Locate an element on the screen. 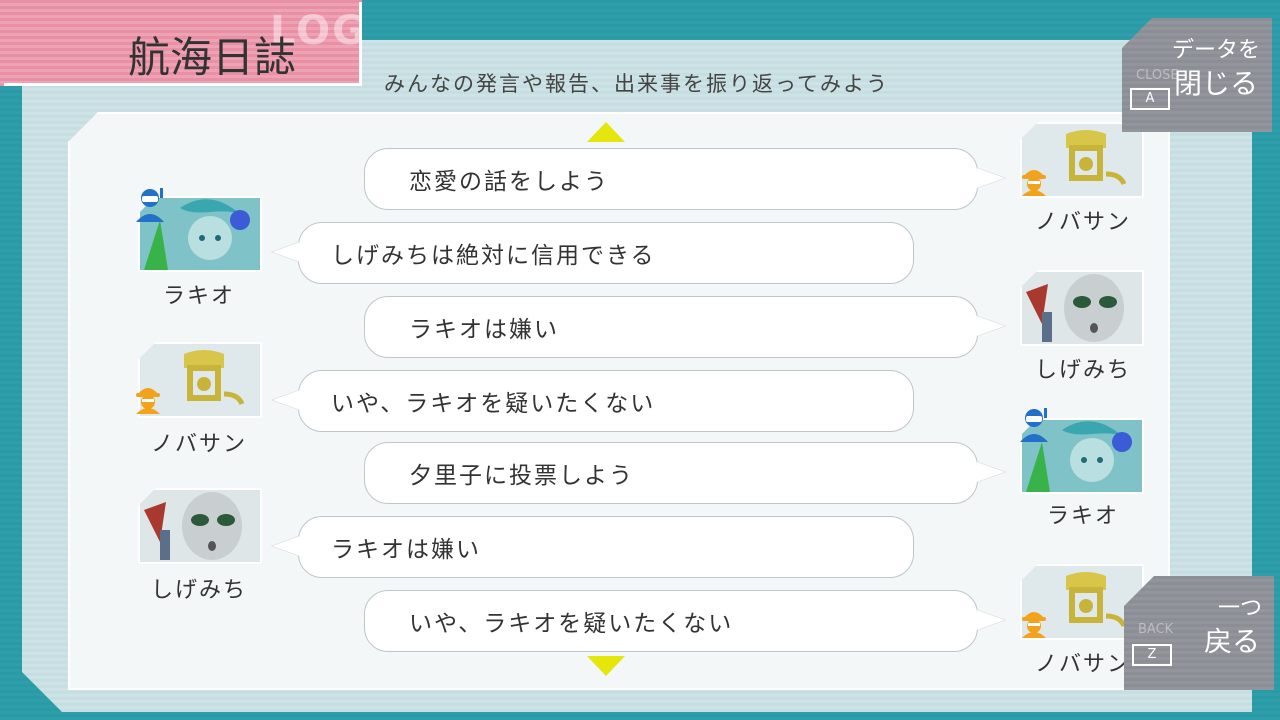  log-entry-7: いや、ラキオを疑いたくない is located at coordinates (671, 621).